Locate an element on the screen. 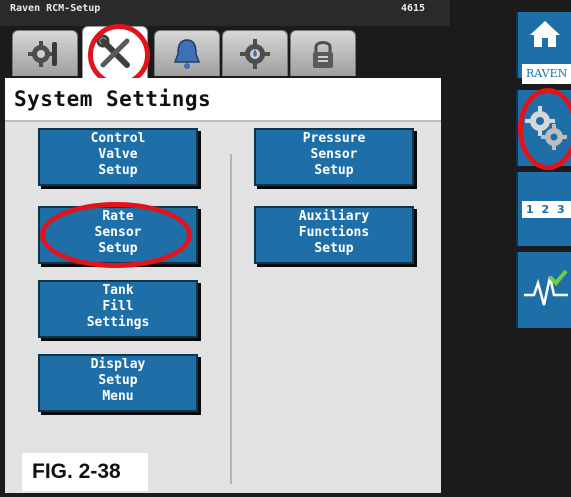 The height and width of the screenshot is (497, 571). home-icon is located at coordinates (545, 34).